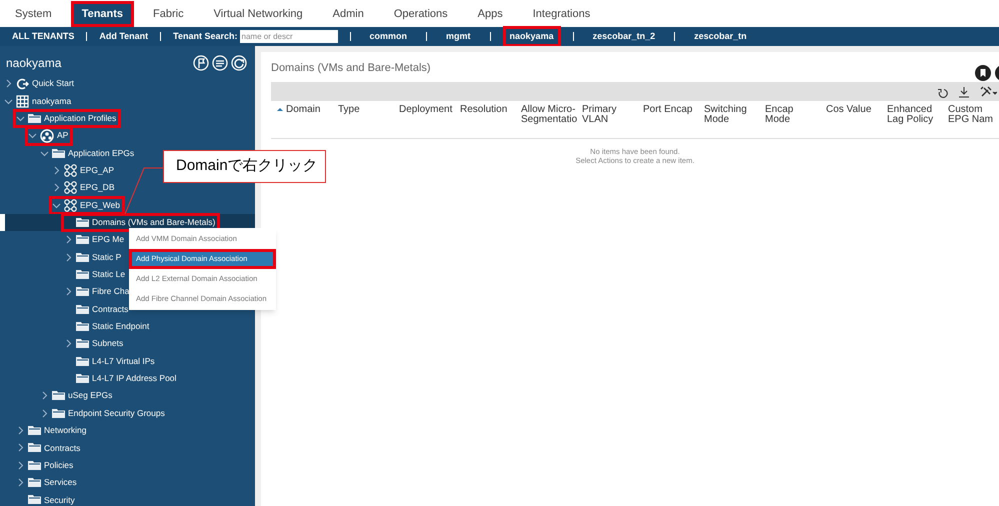 This screenshot has width=999, height=506. What do you see at coordinates (109, 274) in the screenshot?
I see `tree-item: Static Le` at bounding box center [109, 274].